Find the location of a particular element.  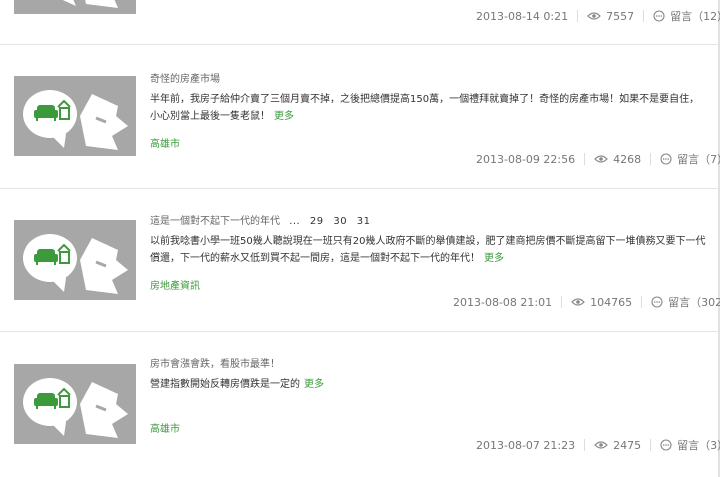

post-meta: 2013-08-09 22:56 4268 留言（7） is located at coordinates (598, 159).